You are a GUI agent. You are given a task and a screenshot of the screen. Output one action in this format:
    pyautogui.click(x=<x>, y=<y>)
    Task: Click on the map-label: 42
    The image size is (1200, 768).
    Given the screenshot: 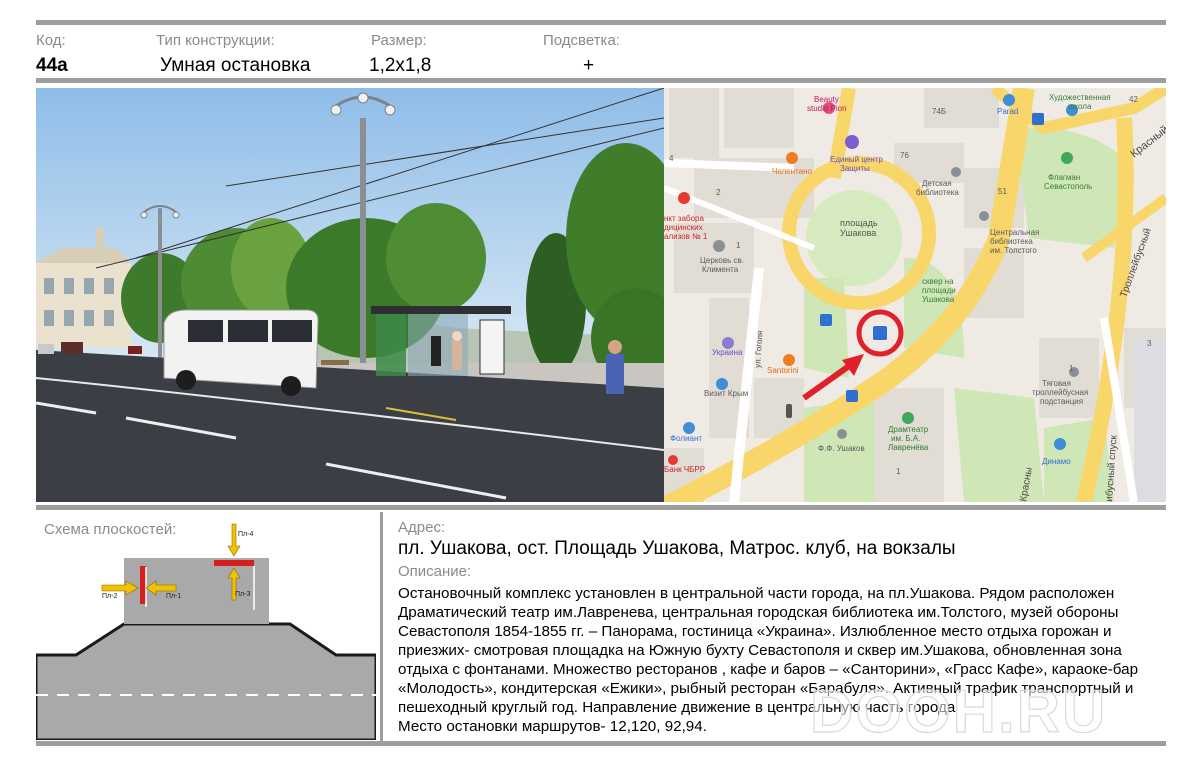 What is the action you would take?
    pyautogui.click(x=1133, y=99)
    